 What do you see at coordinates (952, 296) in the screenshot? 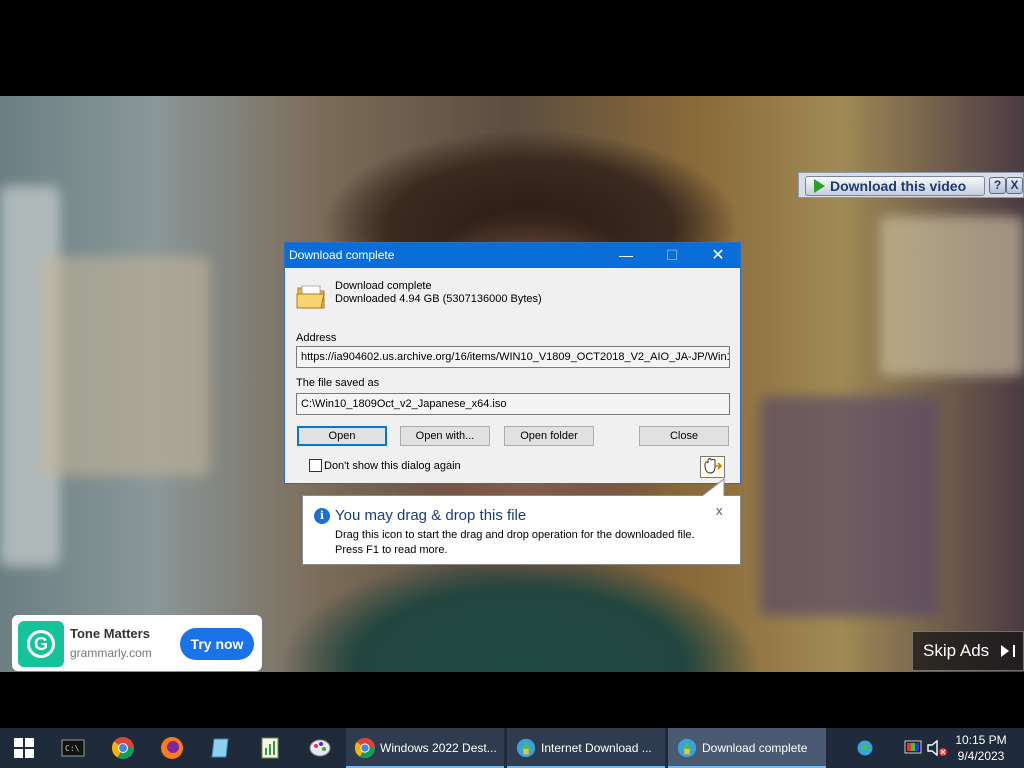
I see `background-window` at bounding box center [952, 296].